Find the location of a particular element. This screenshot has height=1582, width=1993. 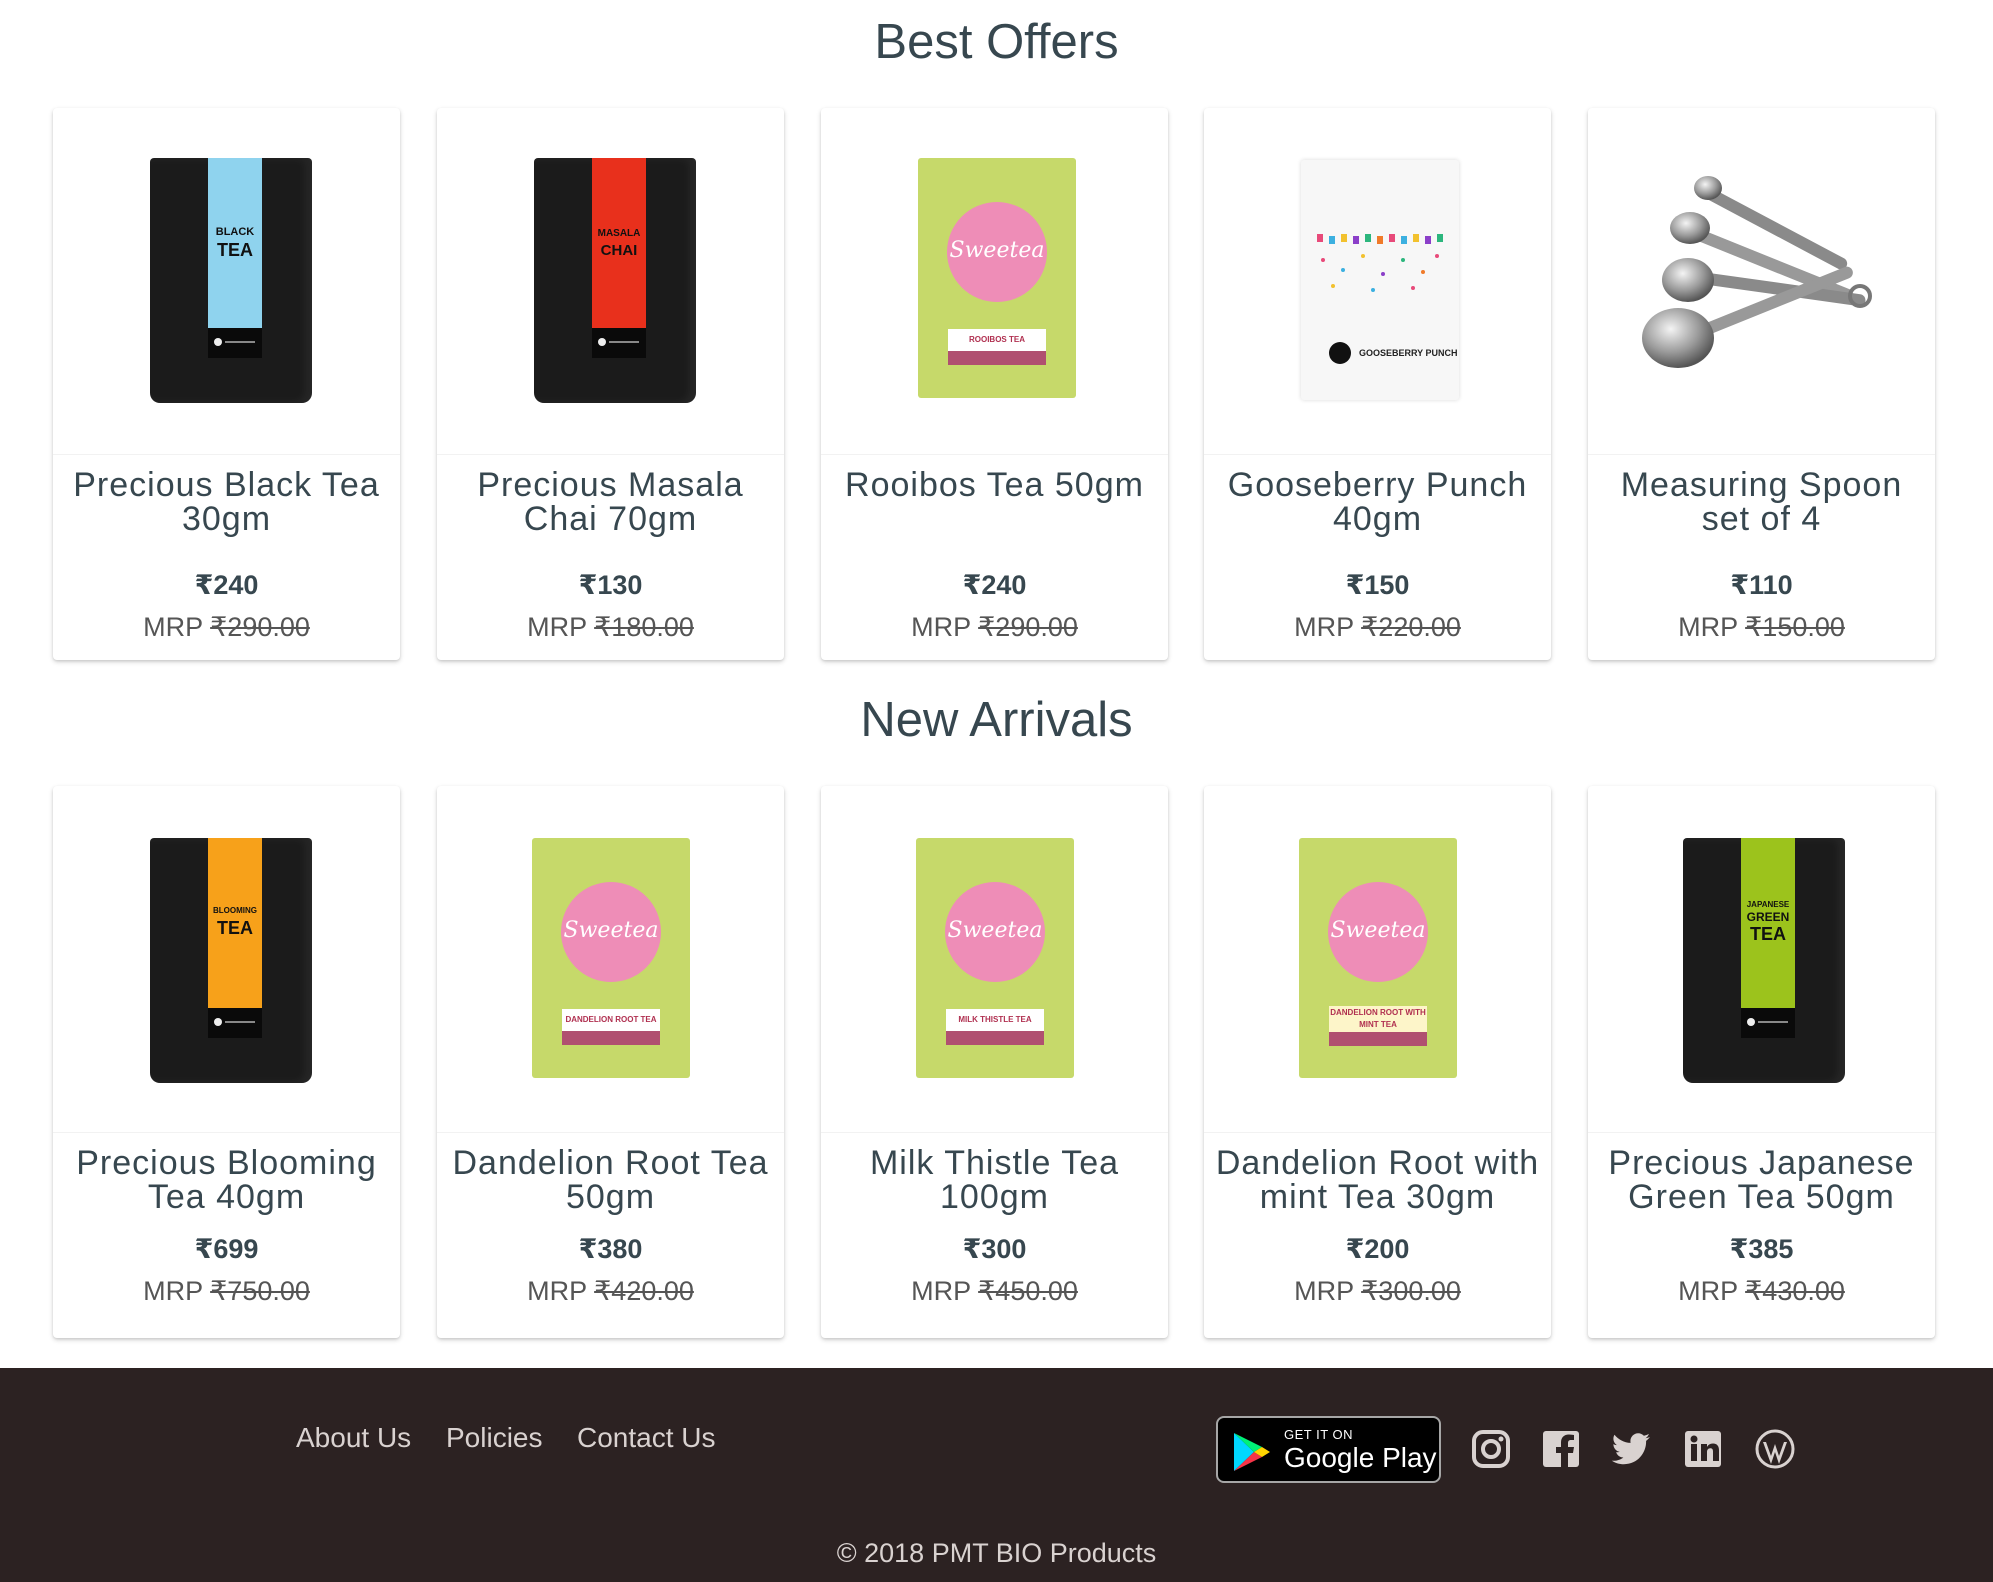

product-name: Gooseberry Punch 40gm is located at coordinates (1377, 502).